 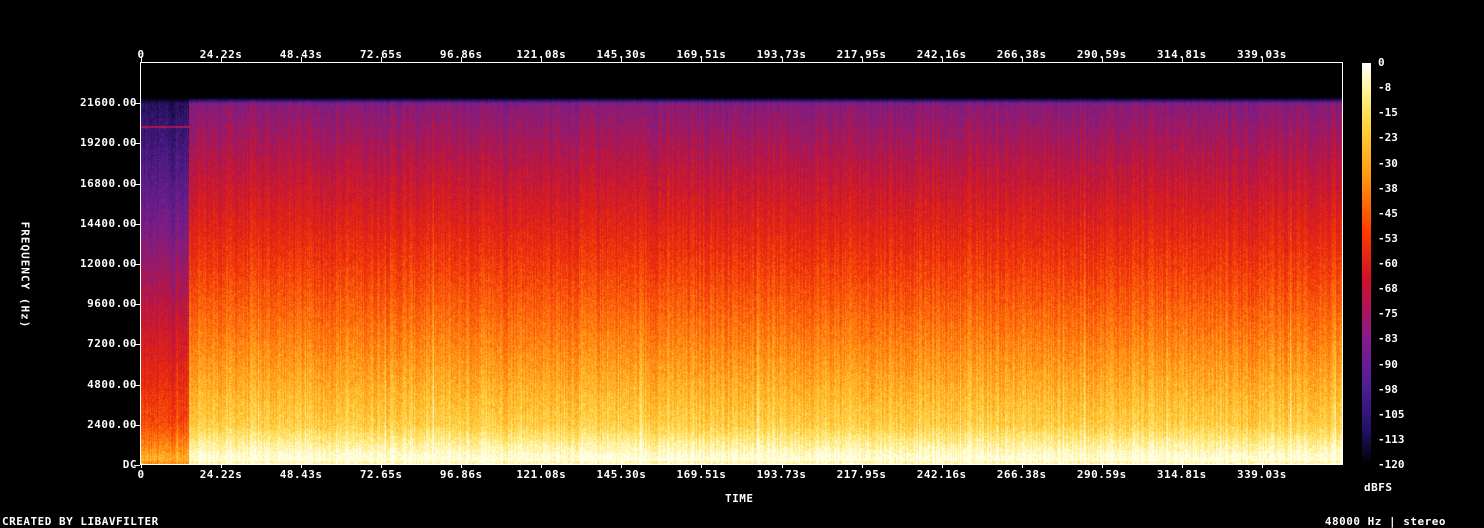 I want to click on y-tick-label: 4800.00, so click(x=112, y=384).